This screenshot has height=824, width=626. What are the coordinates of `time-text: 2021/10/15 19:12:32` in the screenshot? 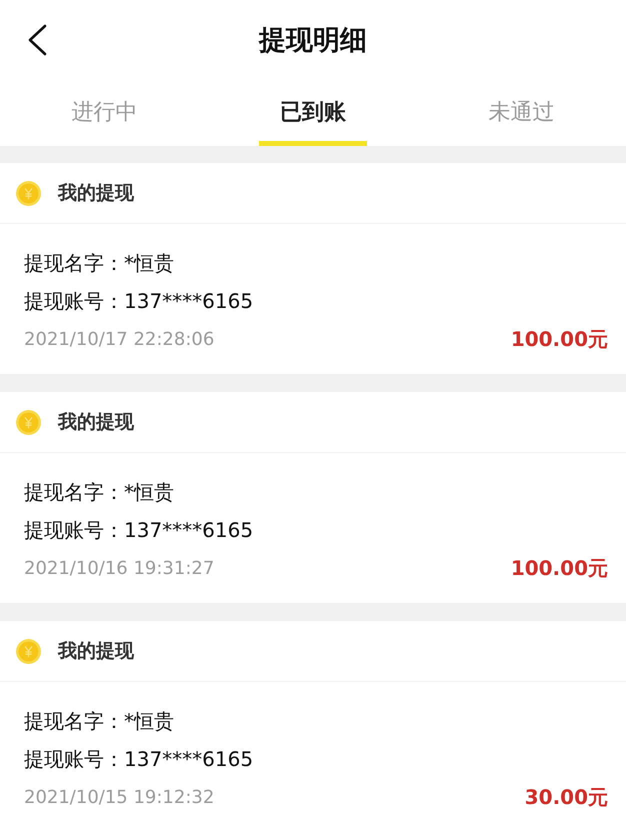 It's located at (119, 797).